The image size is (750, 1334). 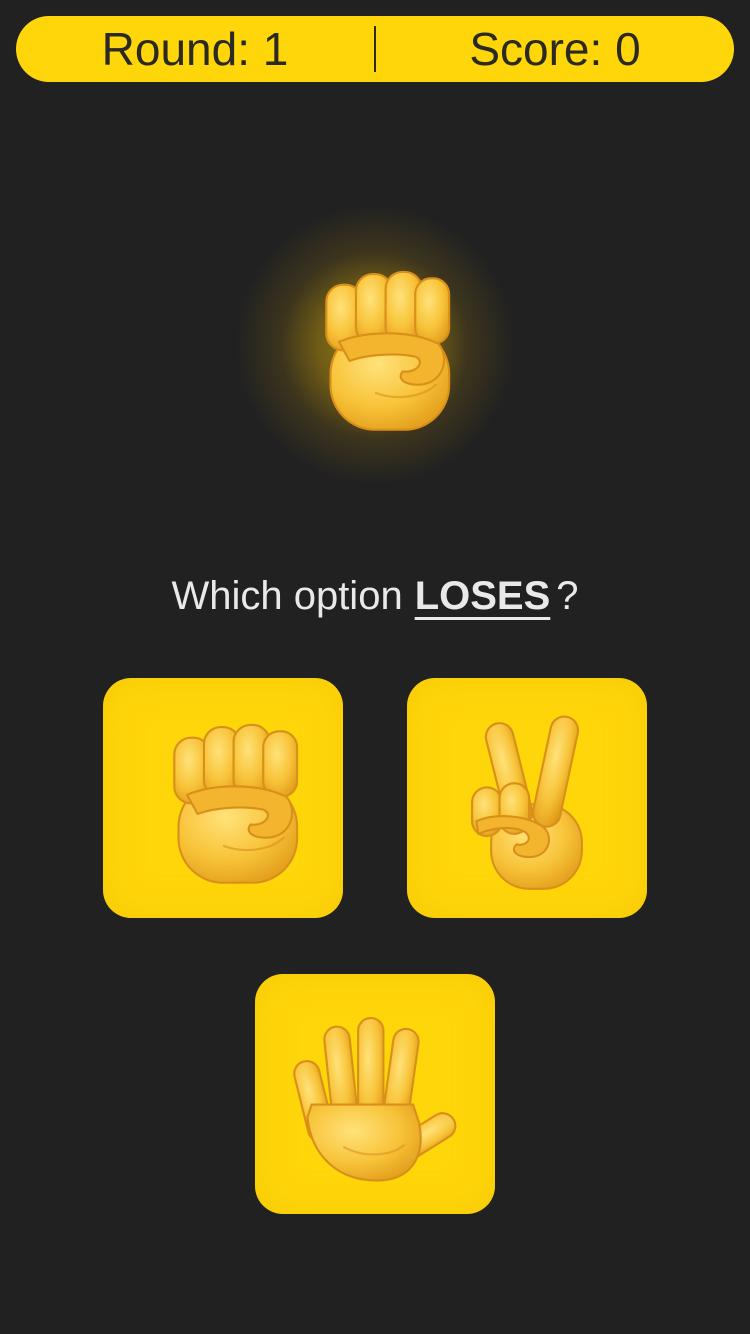 I want to click on score-counter: Score: 0, so click(x=555, y=49).